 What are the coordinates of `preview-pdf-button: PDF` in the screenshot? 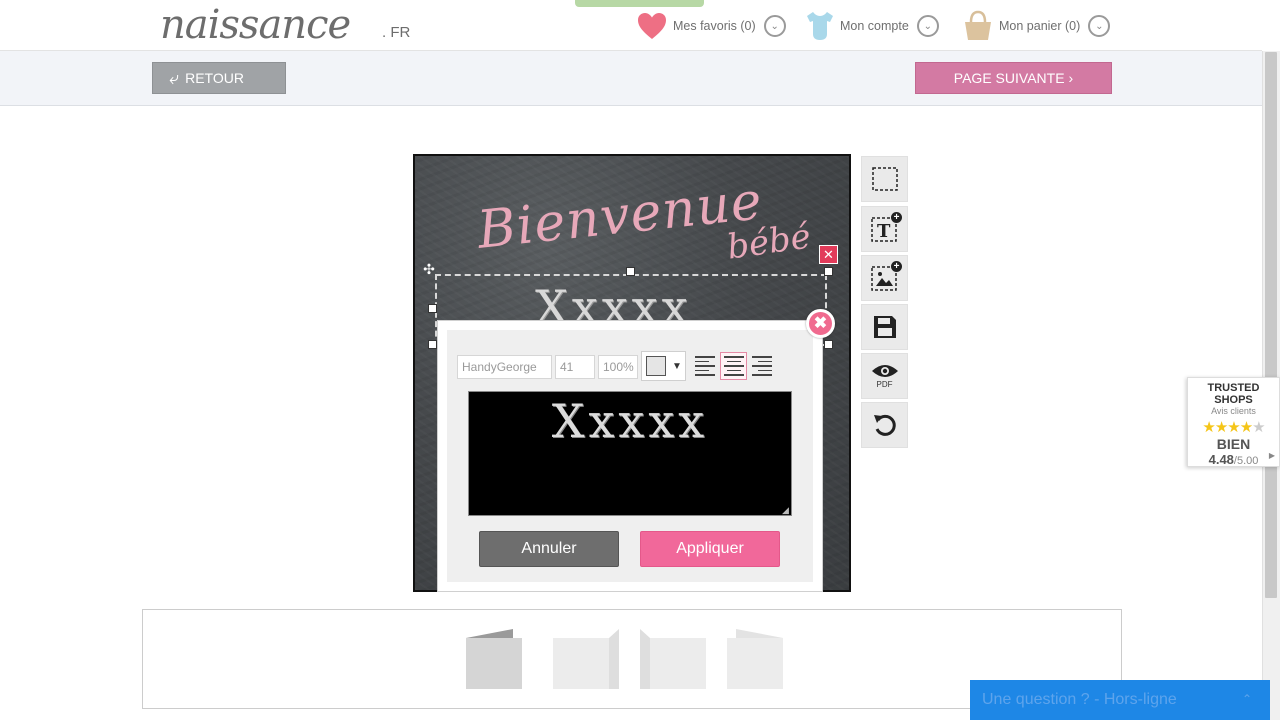 It's located at (884, 376).